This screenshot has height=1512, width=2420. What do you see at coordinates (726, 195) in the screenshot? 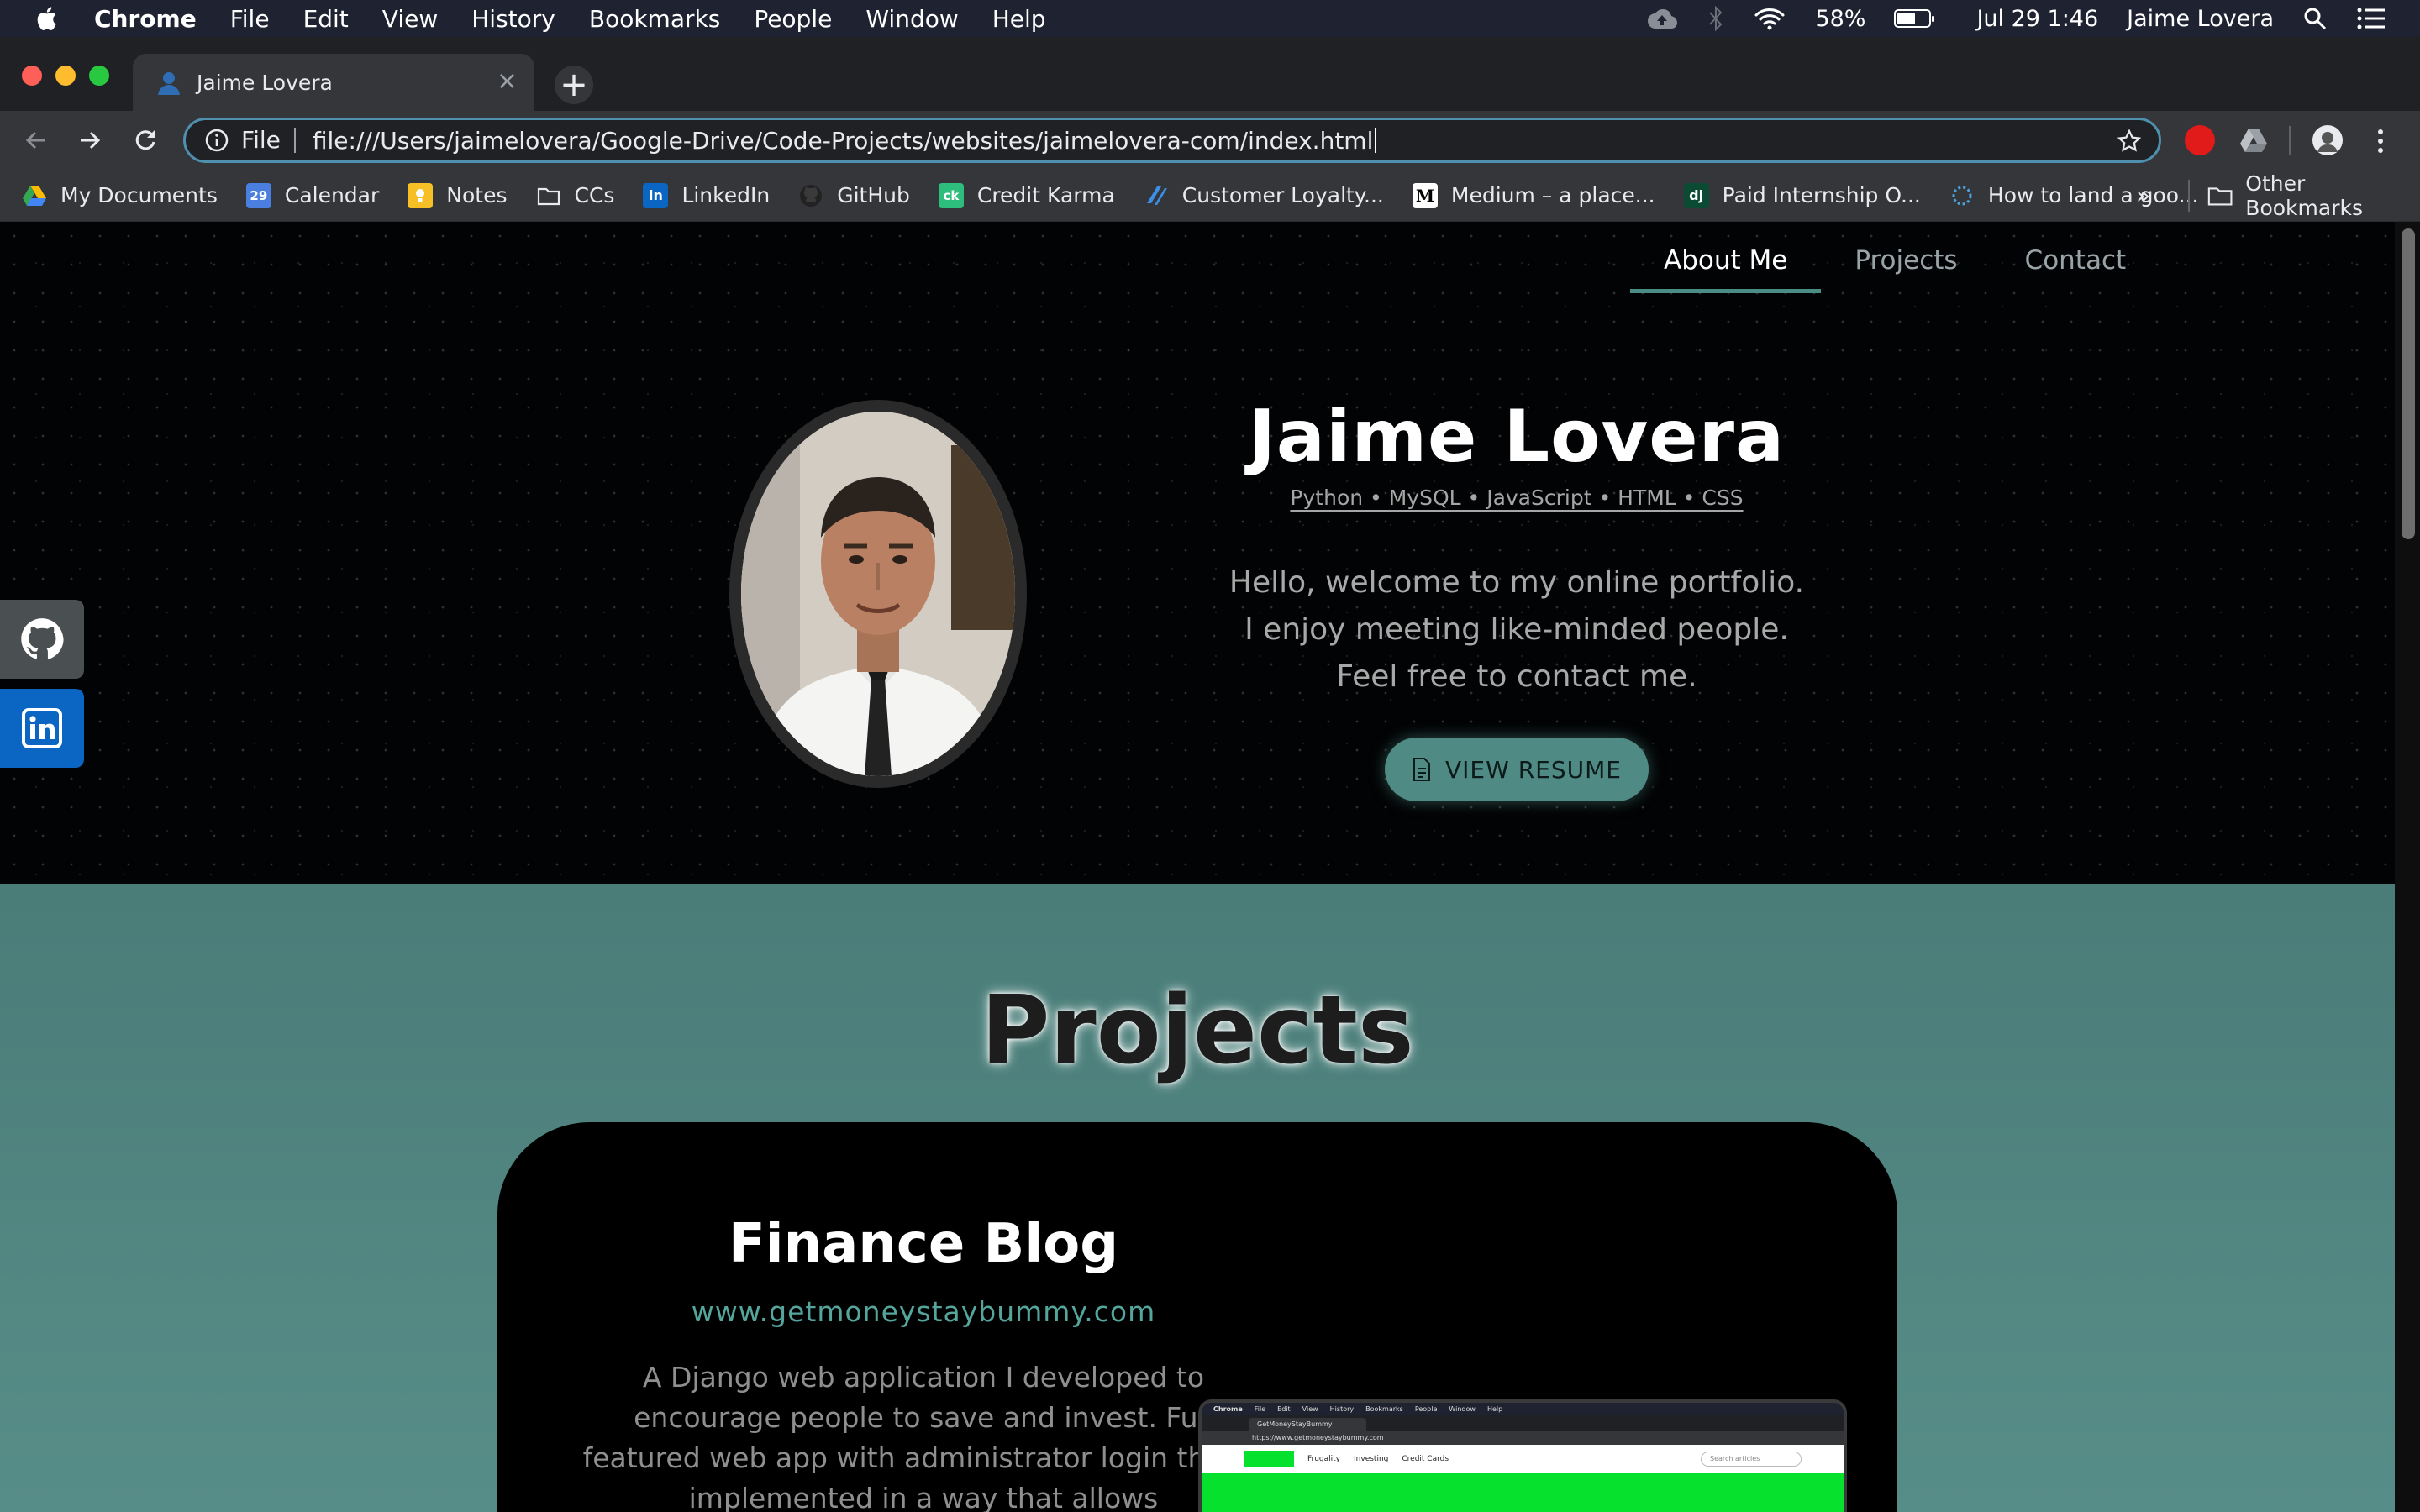
I see `bookmark-label: LinkedIn` at bounding box center [726, 195].